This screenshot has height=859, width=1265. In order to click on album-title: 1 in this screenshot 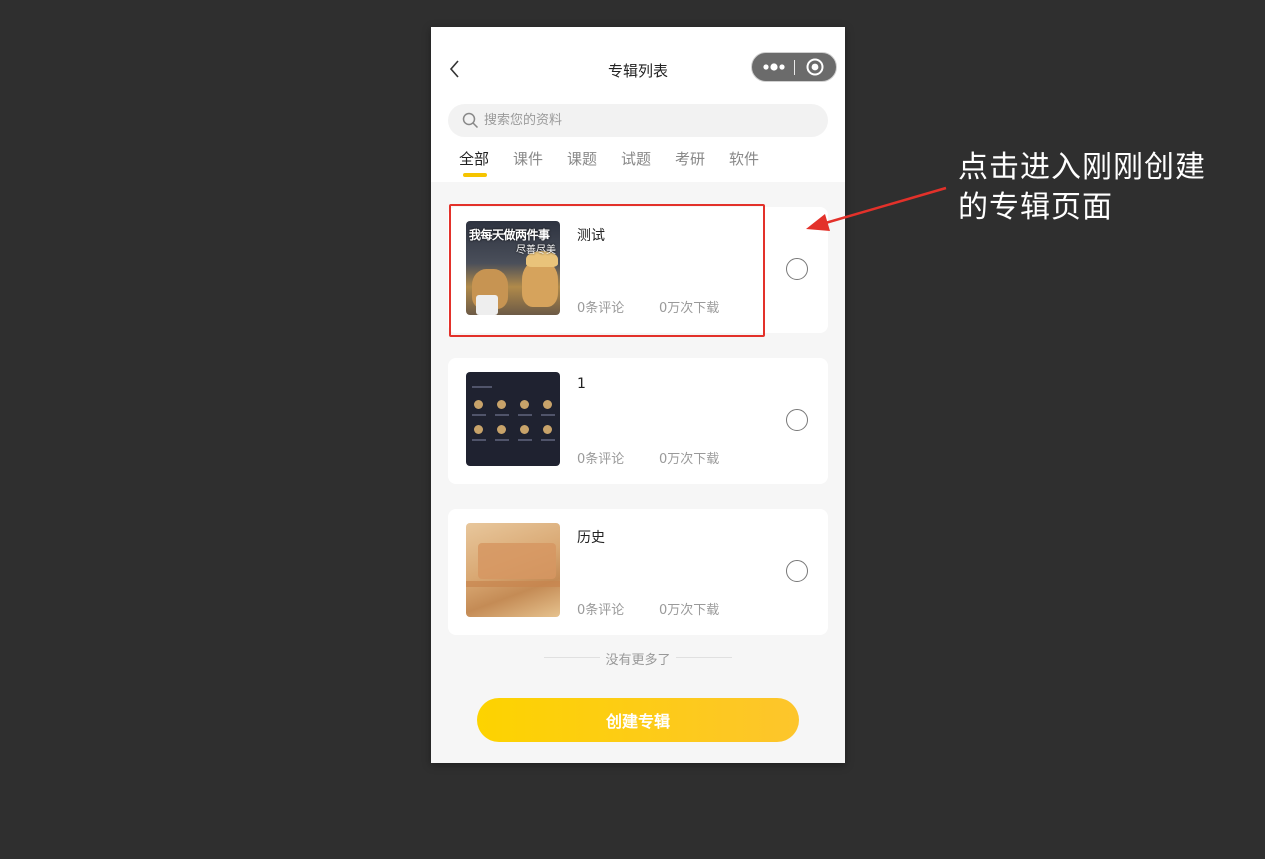, I will do `click(581, 384)`.